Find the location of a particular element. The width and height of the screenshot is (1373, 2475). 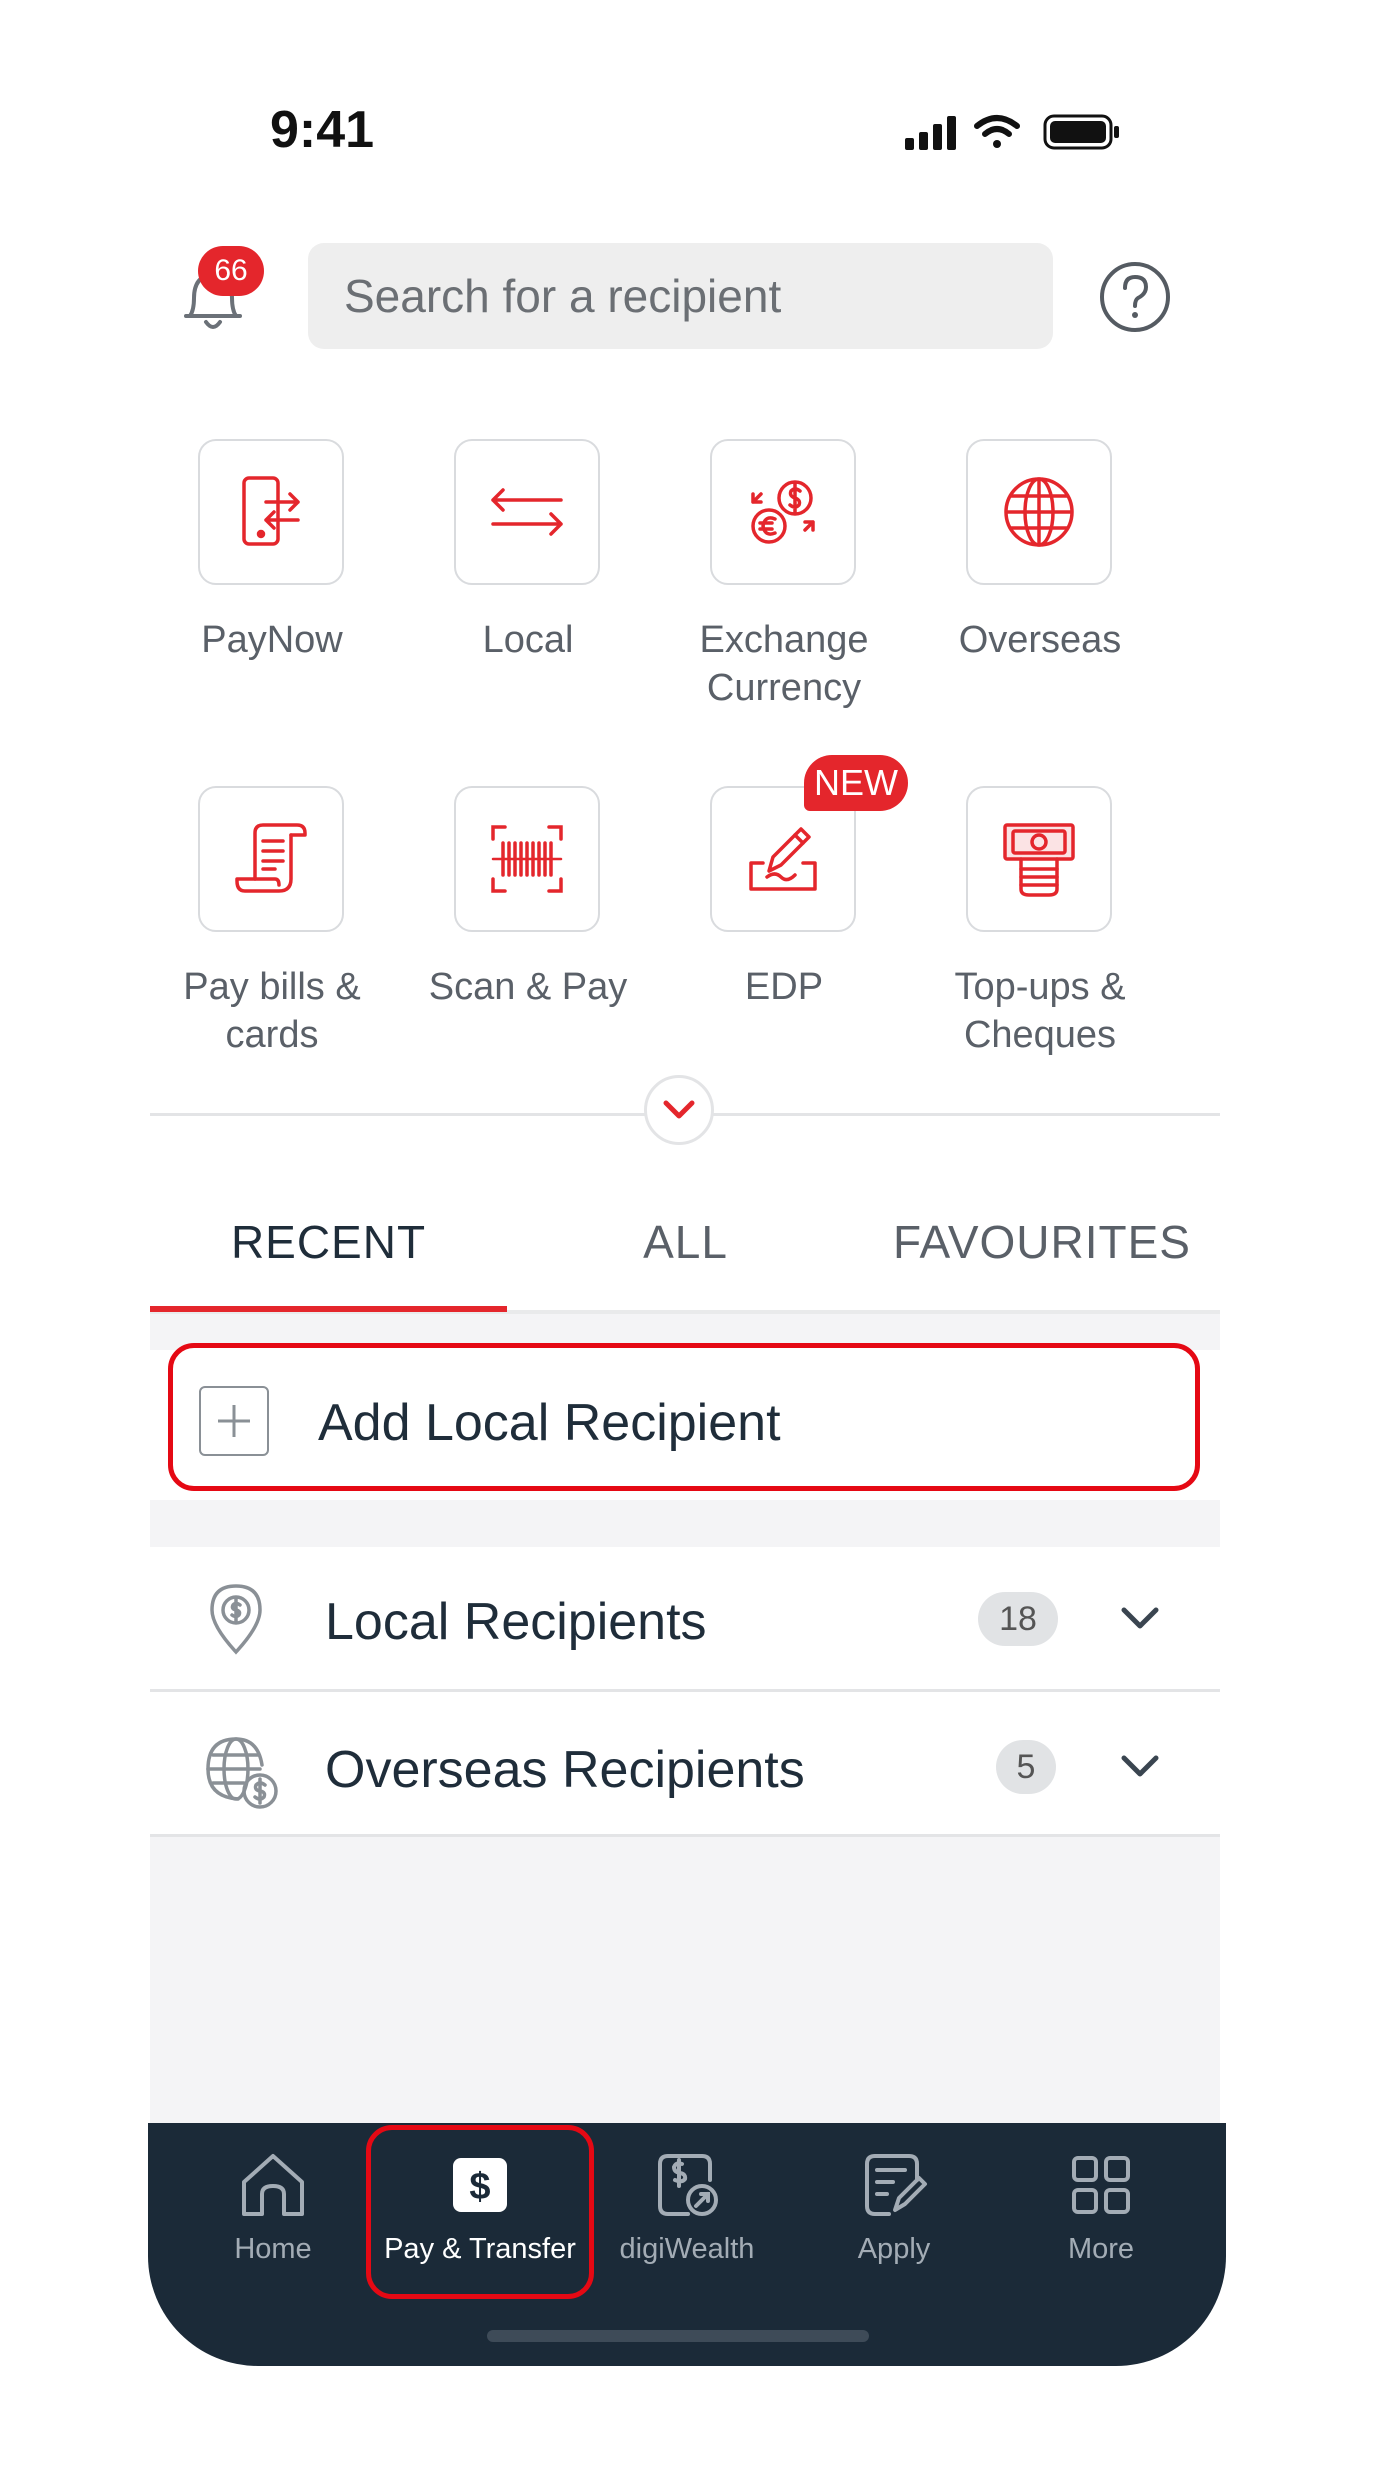

local-recipients-label: Local Recipients is located at coordinates (516, 1622).